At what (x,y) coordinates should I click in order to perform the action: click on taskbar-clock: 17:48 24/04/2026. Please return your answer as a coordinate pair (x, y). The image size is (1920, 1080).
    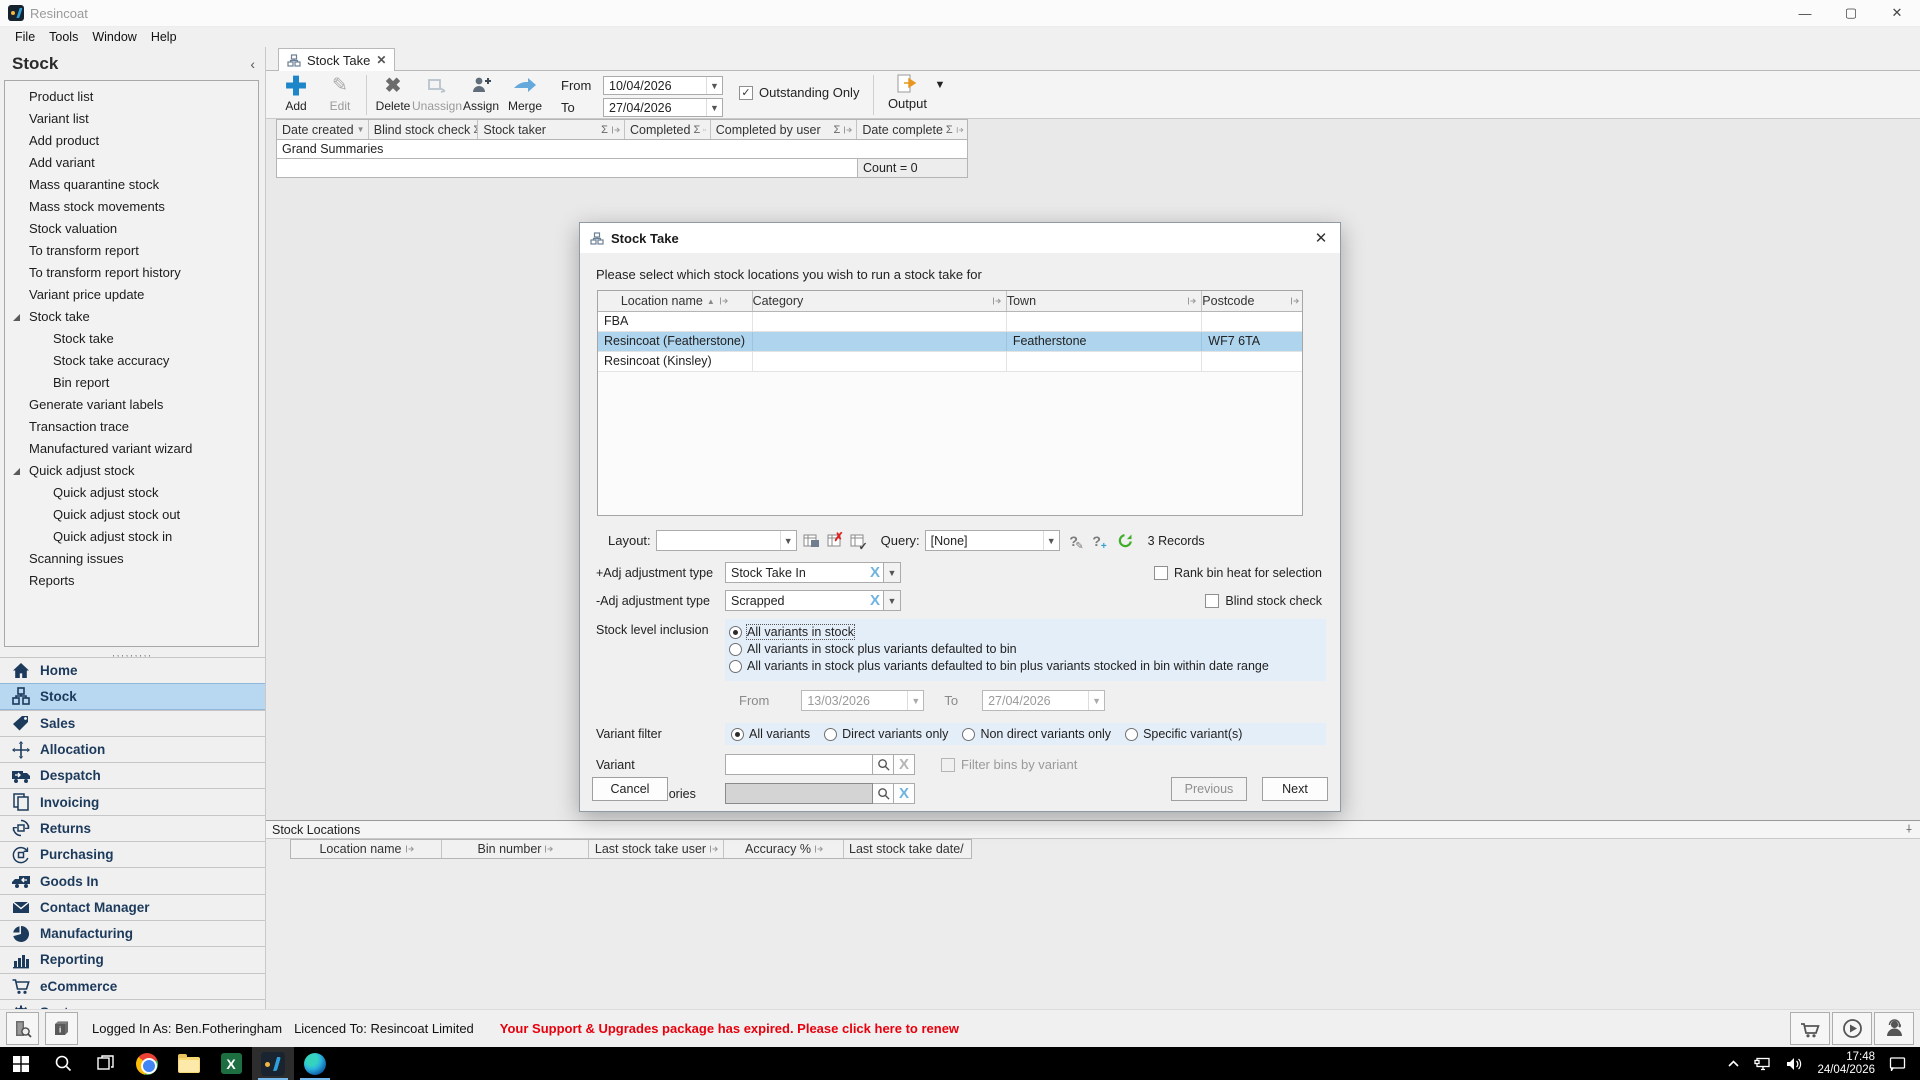
    Looking at the image, I should click on (1846, 1064).